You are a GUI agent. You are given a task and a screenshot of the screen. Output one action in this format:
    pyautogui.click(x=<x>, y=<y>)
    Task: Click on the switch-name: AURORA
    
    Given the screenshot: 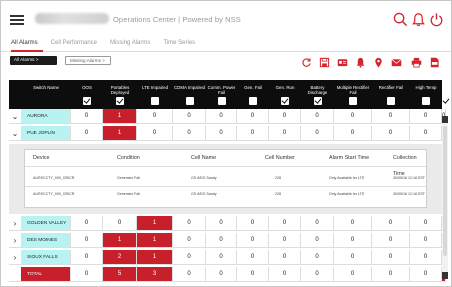 What is the action you would take?
    pyautogui.click(x=46, y=116)
    